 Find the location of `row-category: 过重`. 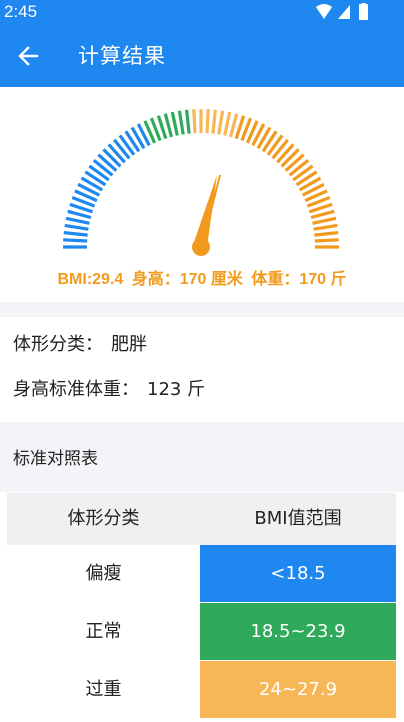

row-category: 过重 is located at coordinates (103, 690).